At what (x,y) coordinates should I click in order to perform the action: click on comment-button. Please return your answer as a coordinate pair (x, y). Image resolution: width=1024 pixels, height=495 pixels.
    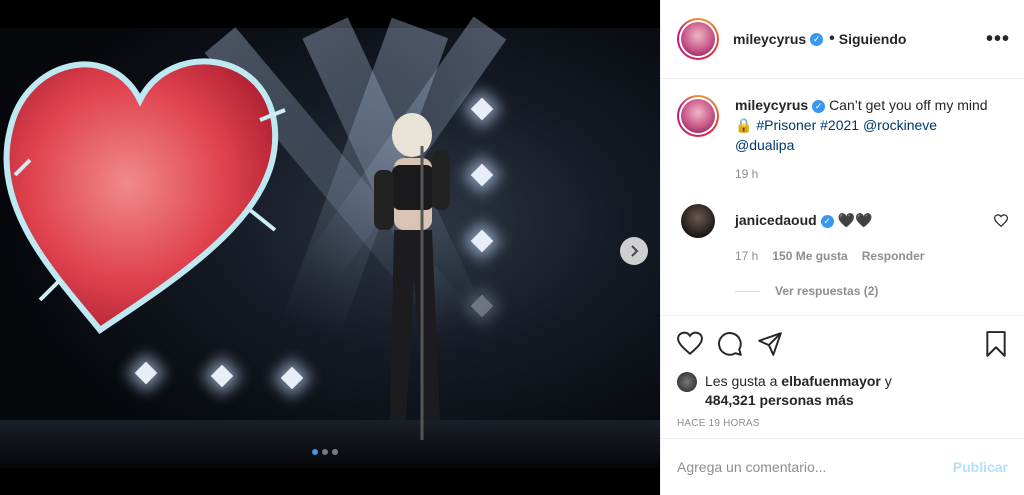
    Looking at the image, I should click on (737, 344).